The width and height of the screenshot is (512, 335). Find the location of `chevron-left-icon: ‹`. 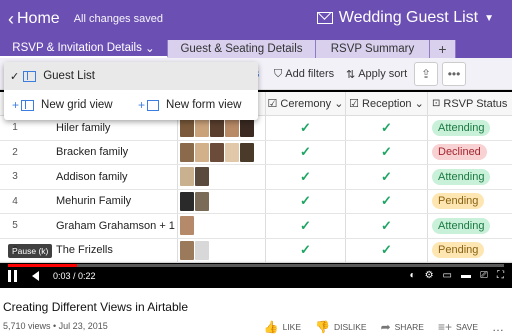

chevron-left-icon: ‹ is located at coordinates (11, 19).